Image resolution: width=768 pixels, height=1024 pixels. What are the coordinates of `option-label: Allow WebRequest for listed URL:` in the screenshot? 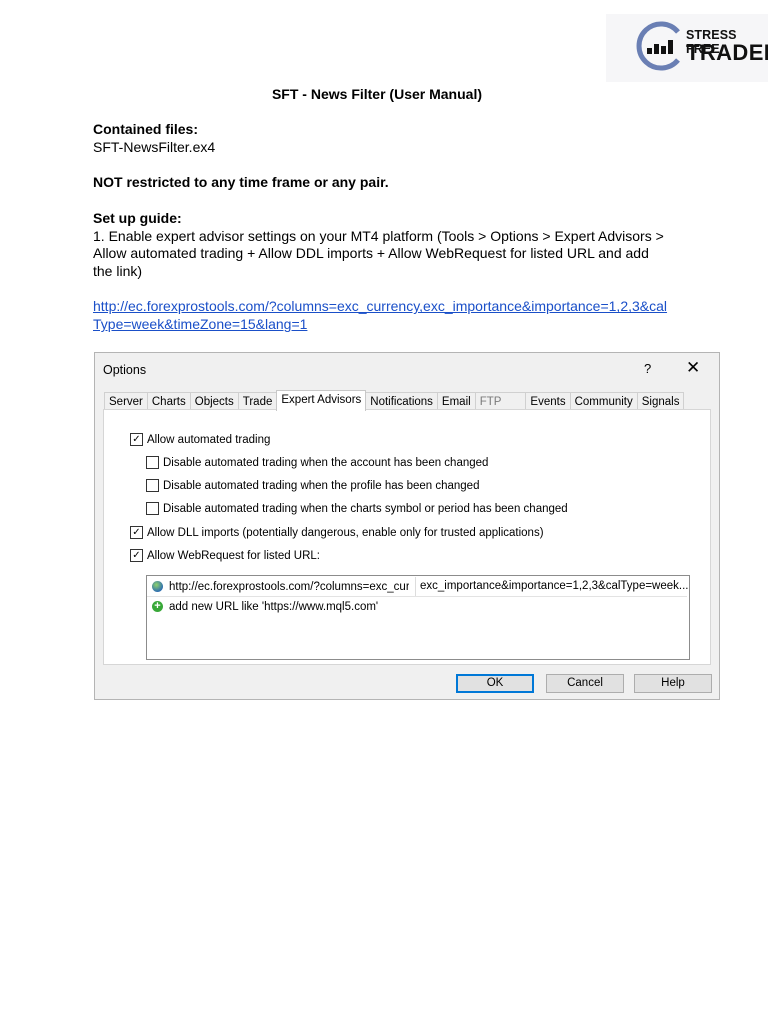 It's located at (233, 555).